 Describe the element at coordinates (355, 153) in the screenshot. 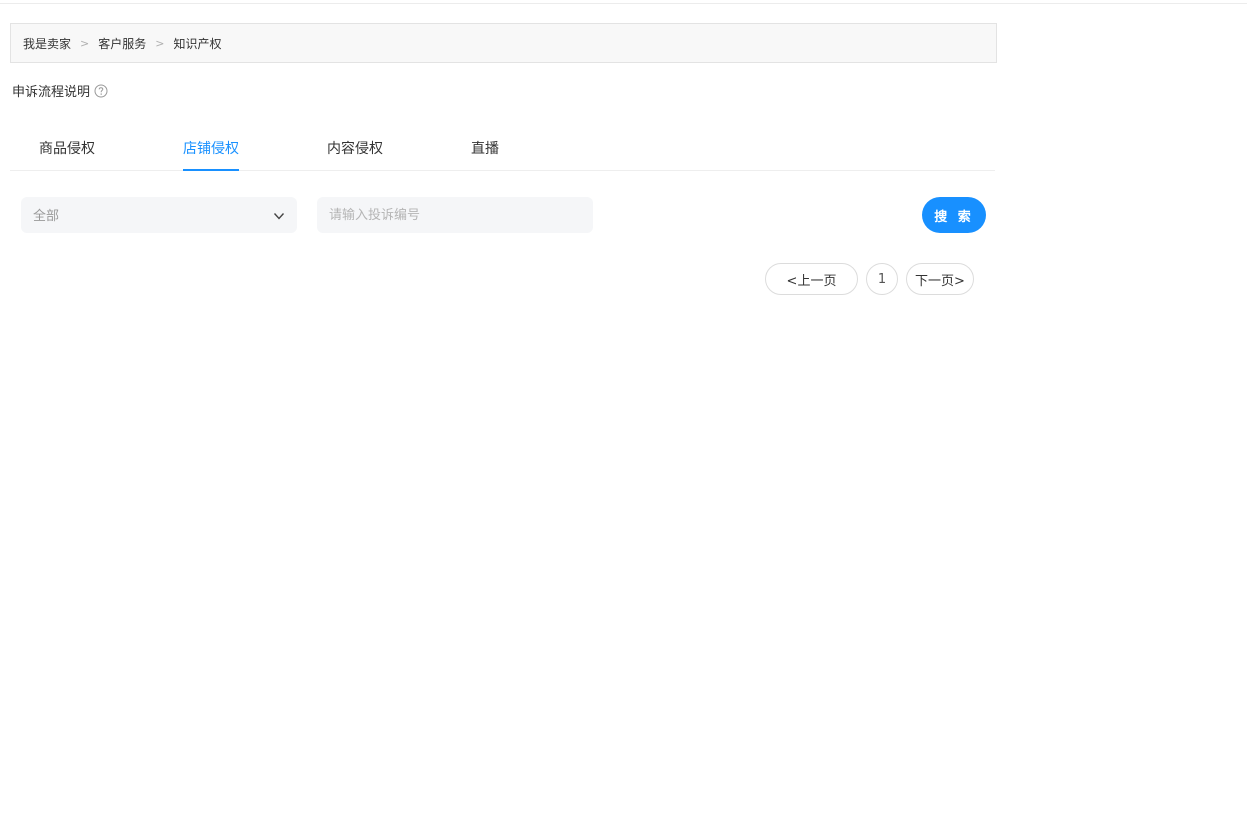

I see `tab-content-infringement: 内容侵权` at that location.